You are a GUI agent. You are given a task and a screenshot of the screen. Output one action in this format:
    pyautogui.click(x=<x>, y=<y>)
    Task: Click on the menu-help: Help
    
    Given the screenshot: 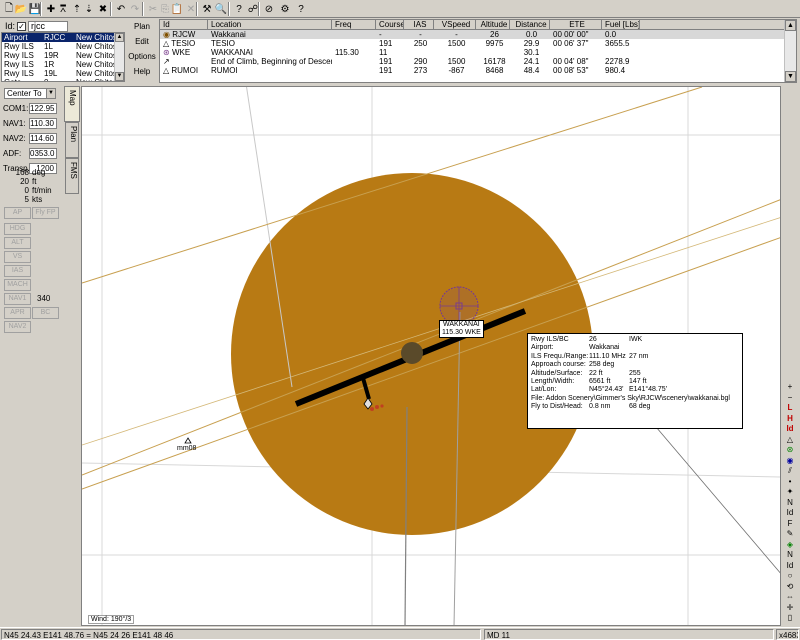 What is the action you would take?
    pyautogui.click(x=142, y=71)
    